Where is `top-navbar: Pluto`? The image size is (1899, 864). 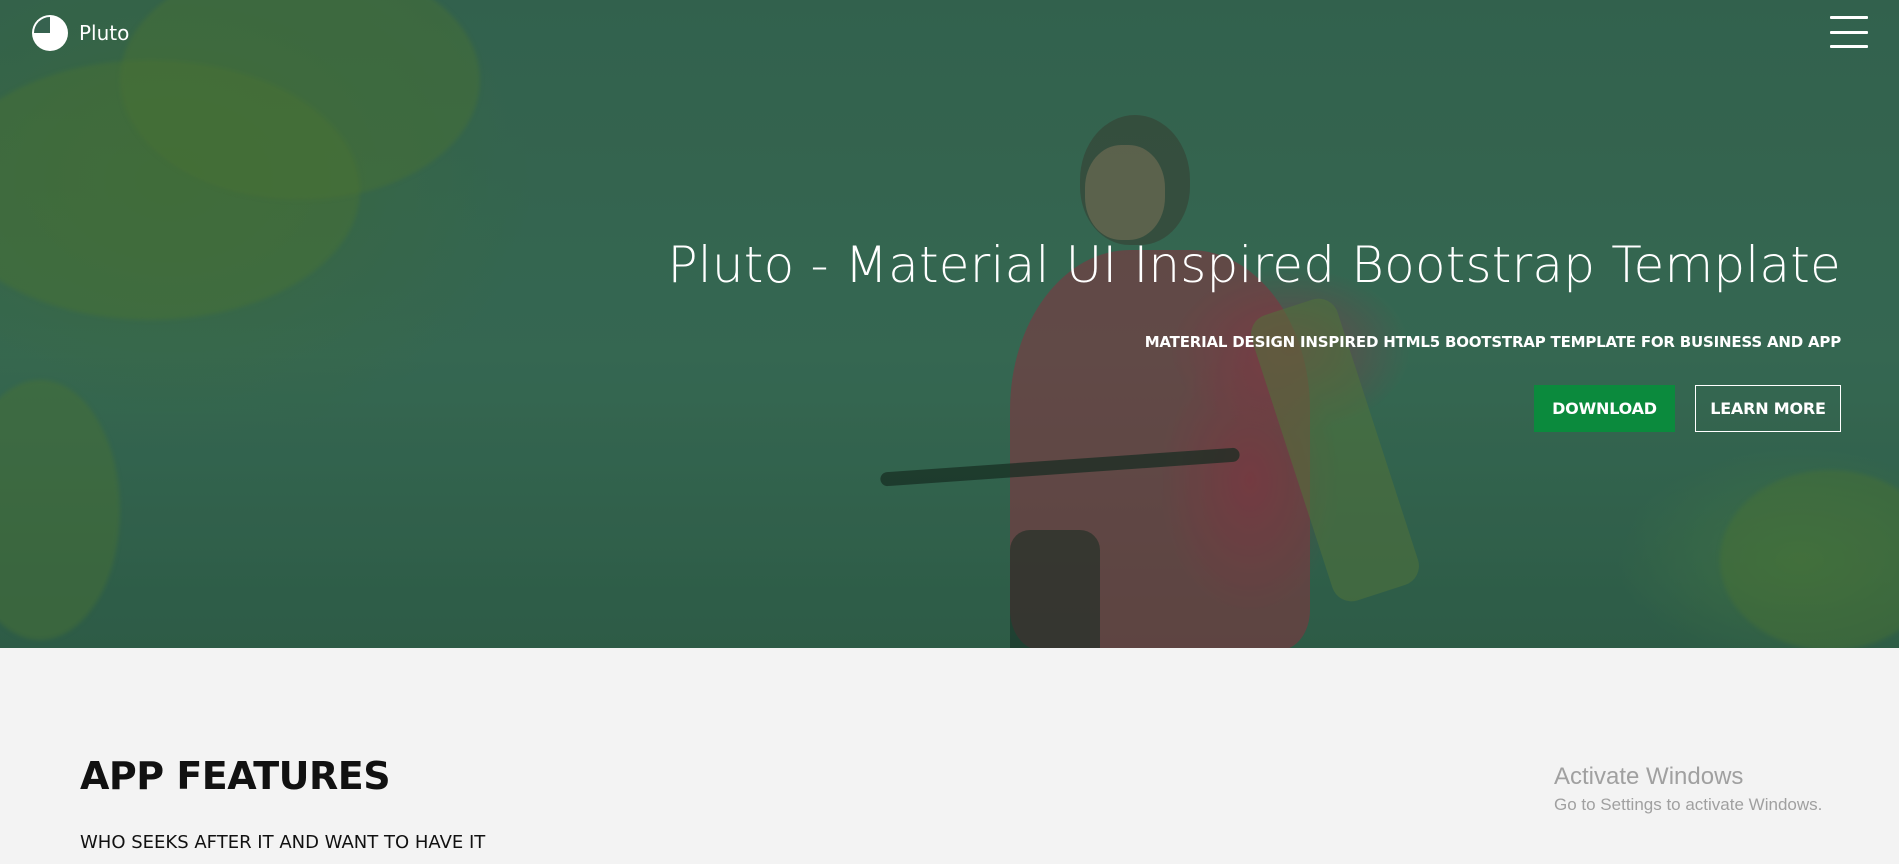 top-navbar: Pluto is located at coordinates (949, 33).